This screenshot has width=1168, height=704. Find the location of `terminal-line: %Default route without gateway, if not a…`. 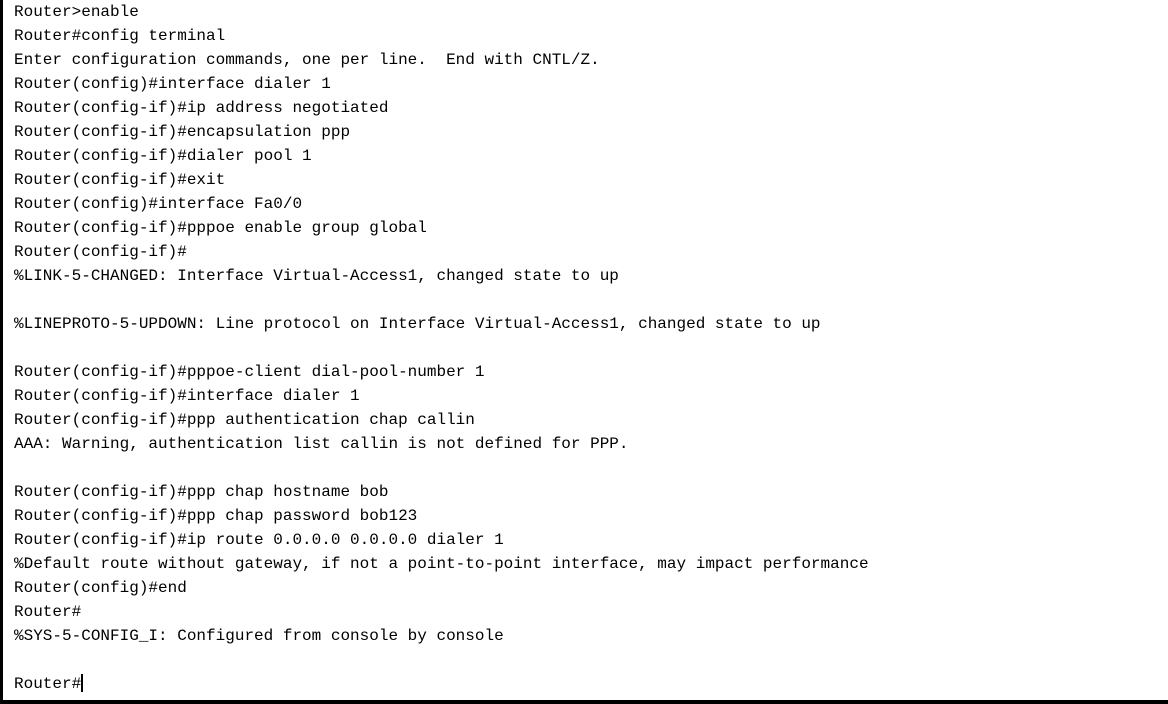

terminal-line: %Default route without gateway, if not a… is located at coordinates (441, 564).